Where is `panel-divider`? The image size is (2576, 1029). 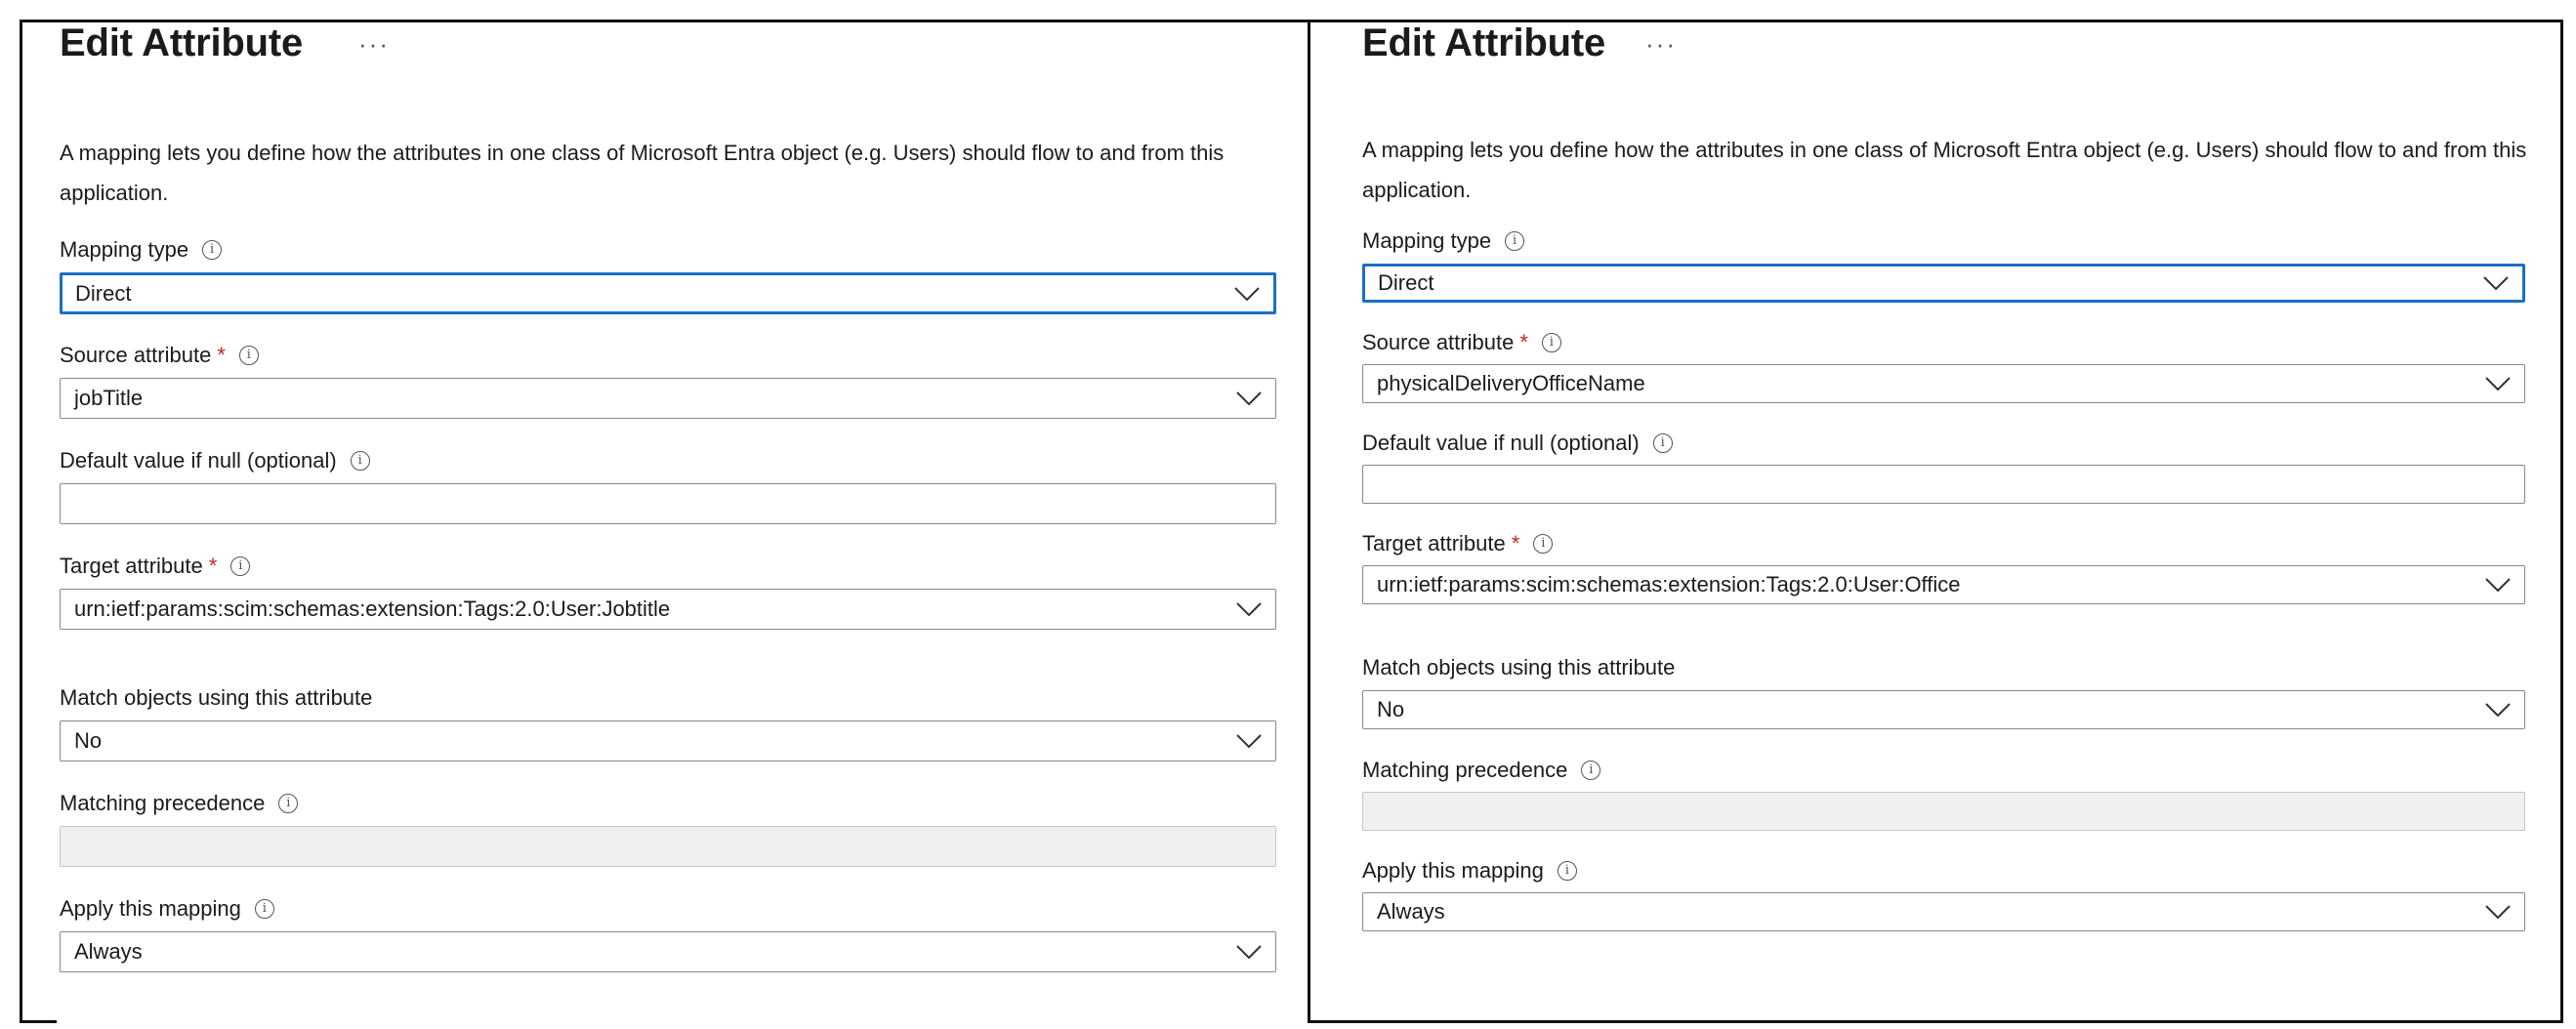 panel-divider is located at coordinates (1309, 521).